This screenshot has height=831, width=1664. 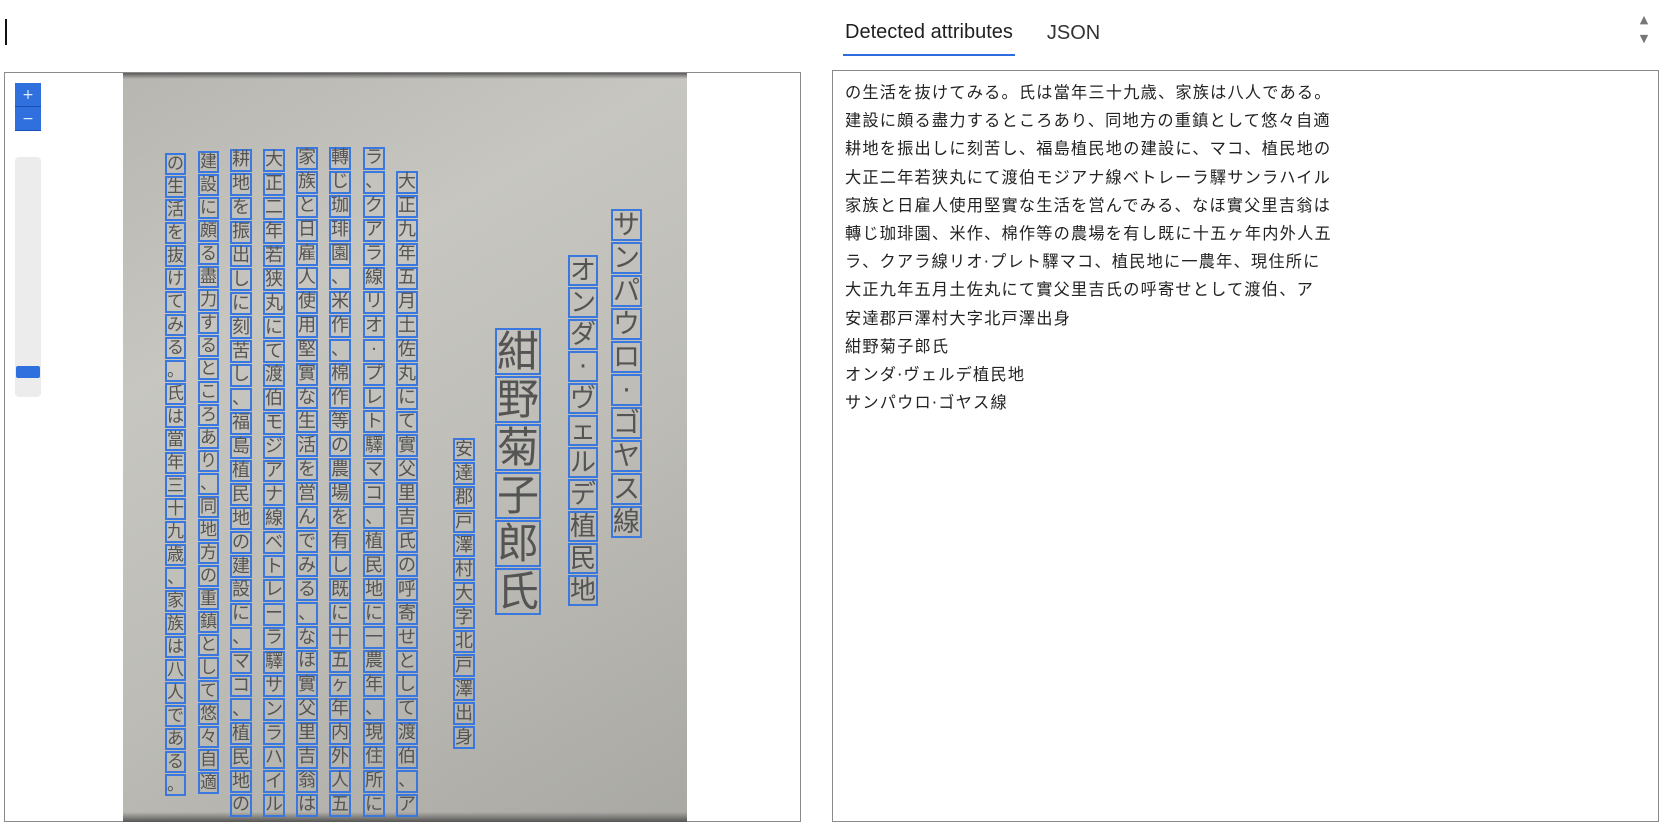 I want to click on text-line: 轉じ珈琲園、米作、棉作等の農場を有し既に十五ヶ年内外人五, so click(x=1088, y=233).